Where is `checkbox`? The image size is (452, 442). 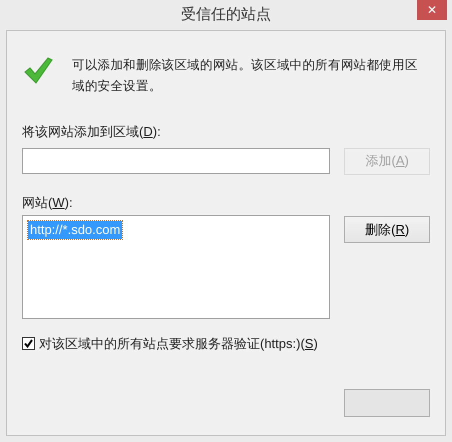
checkbox is located at coordinates (28, 343).